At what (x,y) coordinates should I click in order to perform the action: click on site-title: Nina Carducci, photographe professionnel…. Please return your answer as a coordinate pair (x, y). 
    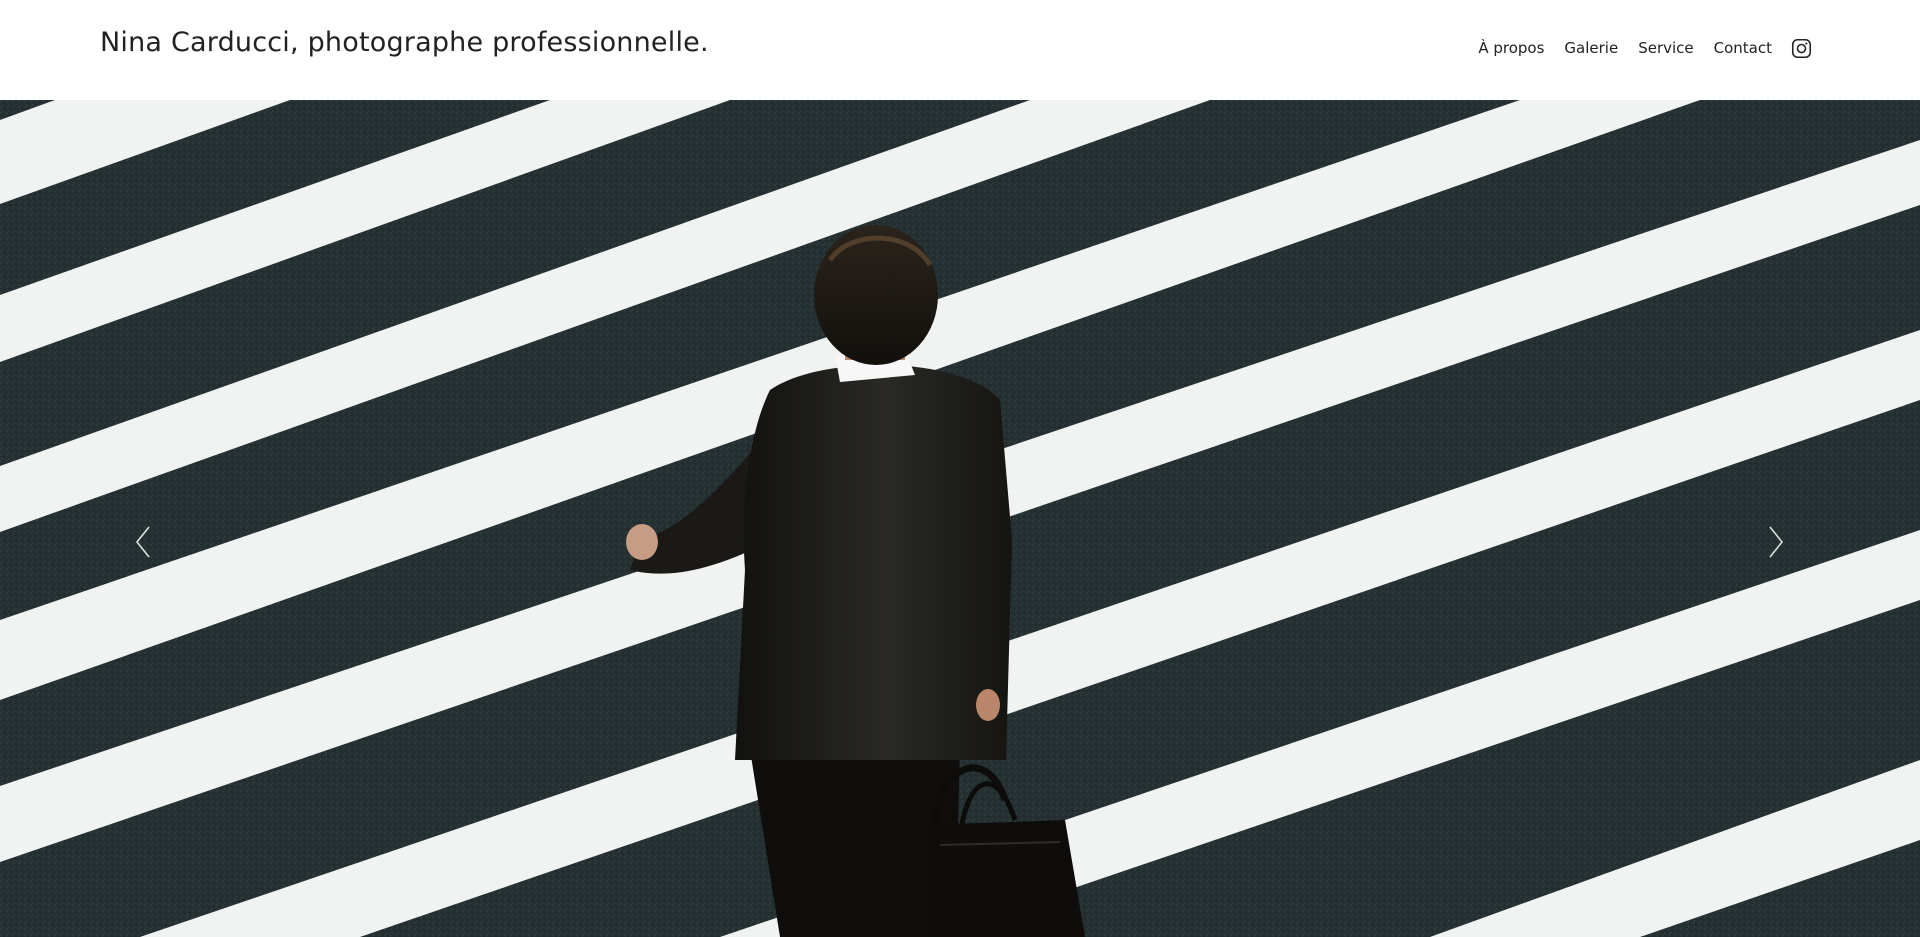
    Looking at the image, I should click on (404, 42).